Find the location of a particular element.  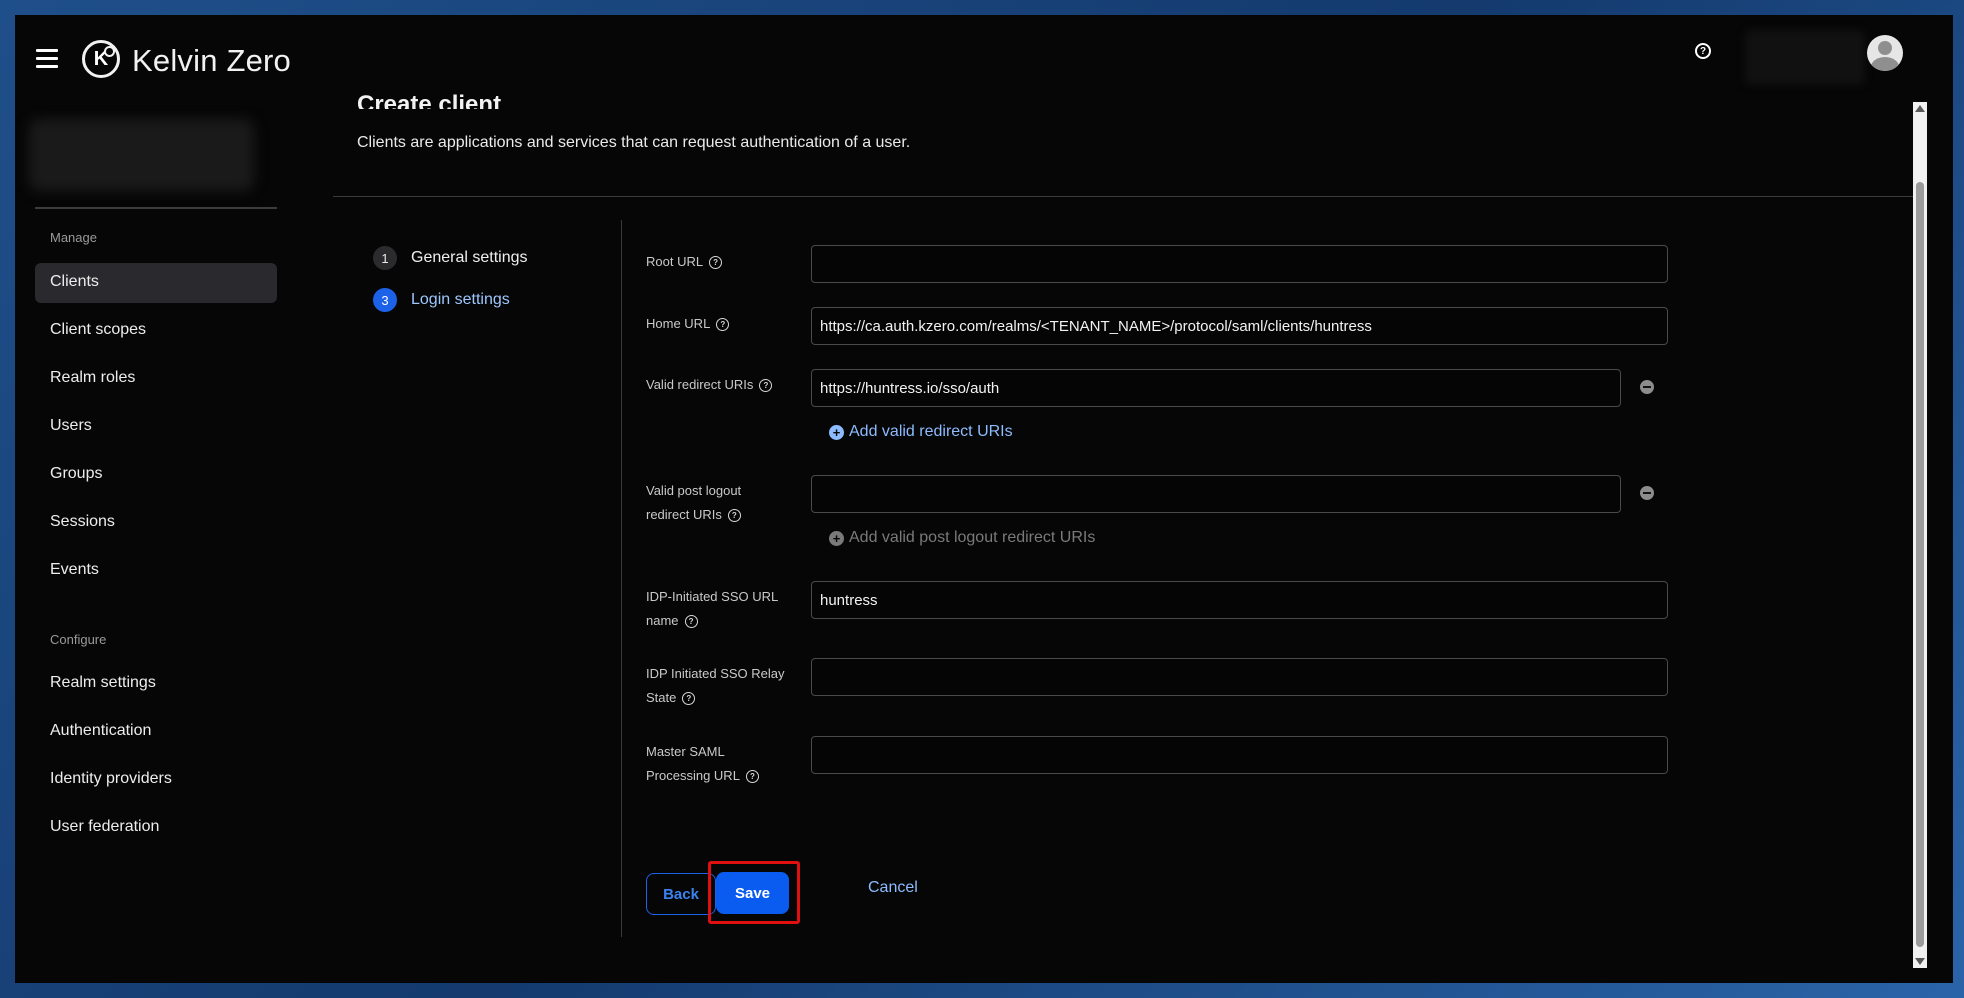

header-divider is located at coordinates (1123, 196).